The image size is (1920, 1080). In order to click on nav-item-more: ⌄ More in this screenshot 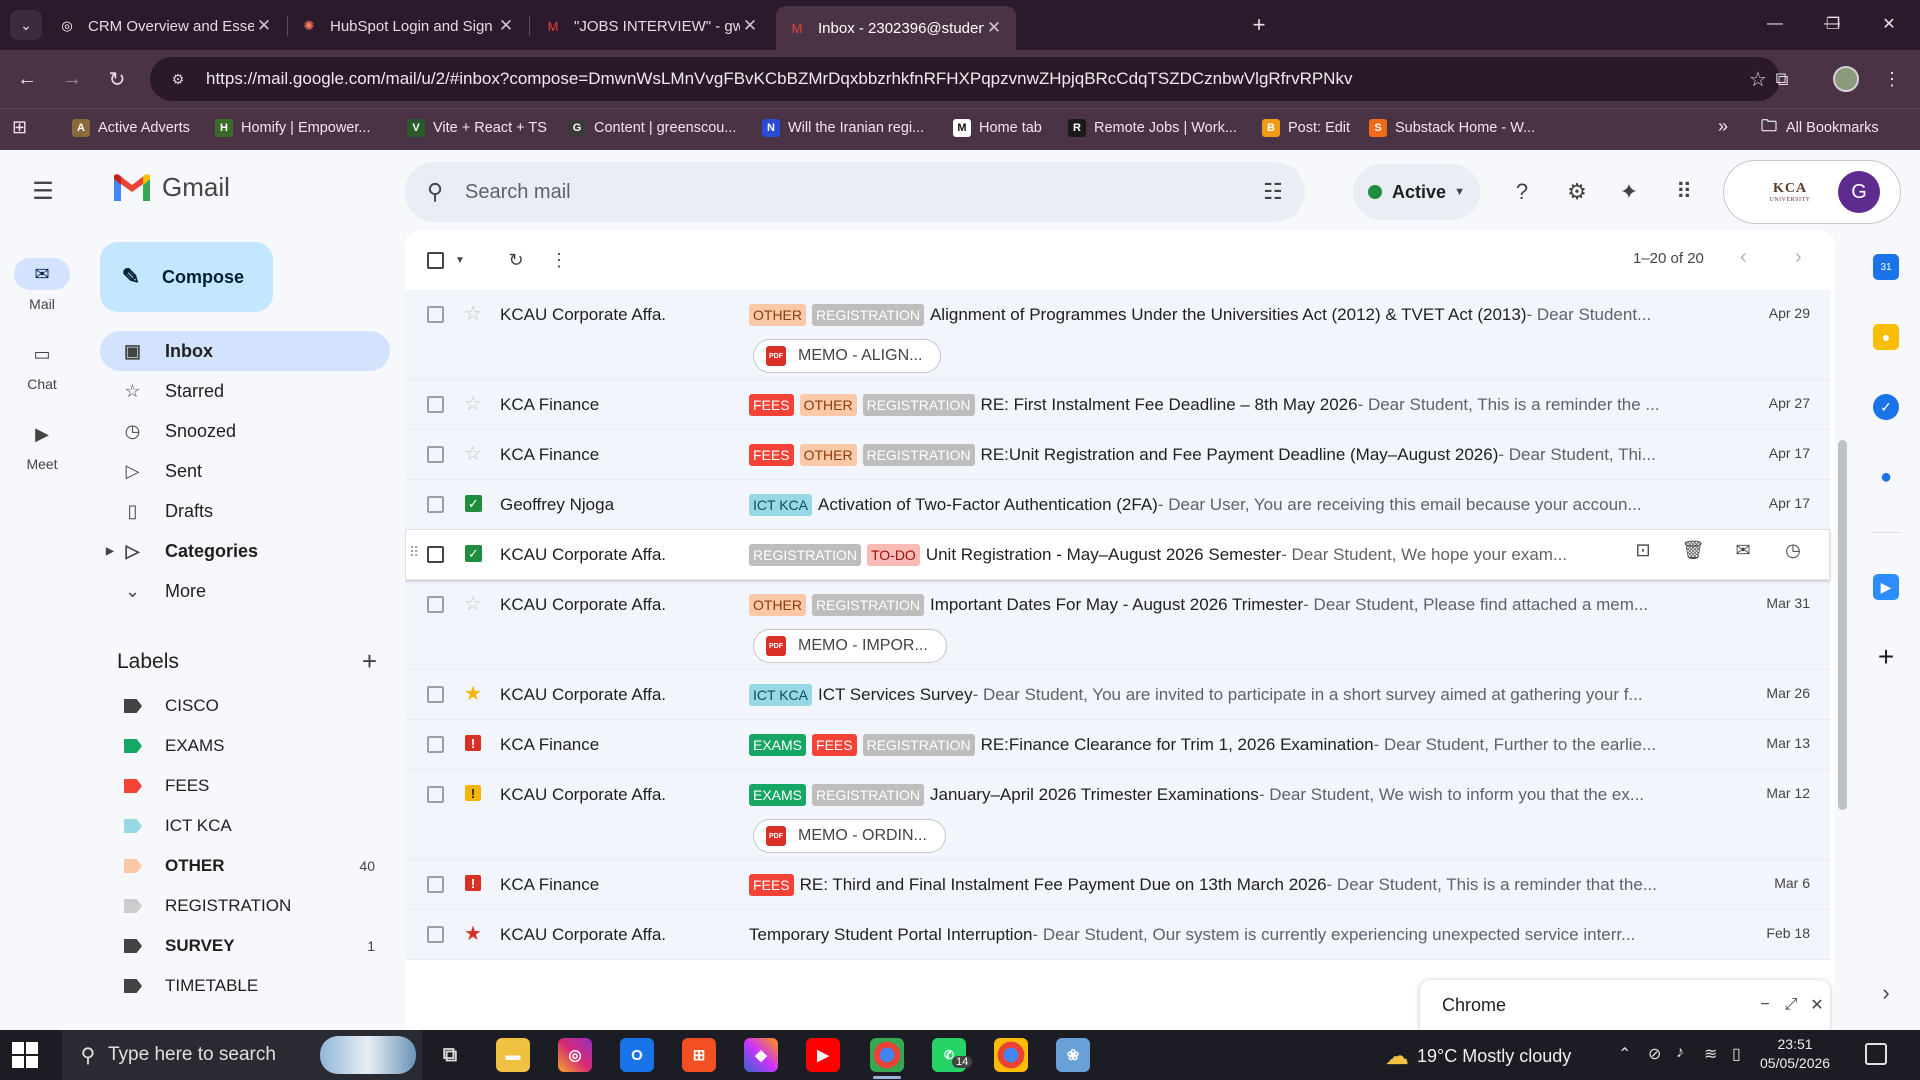, I will do `click(245, 591)`.